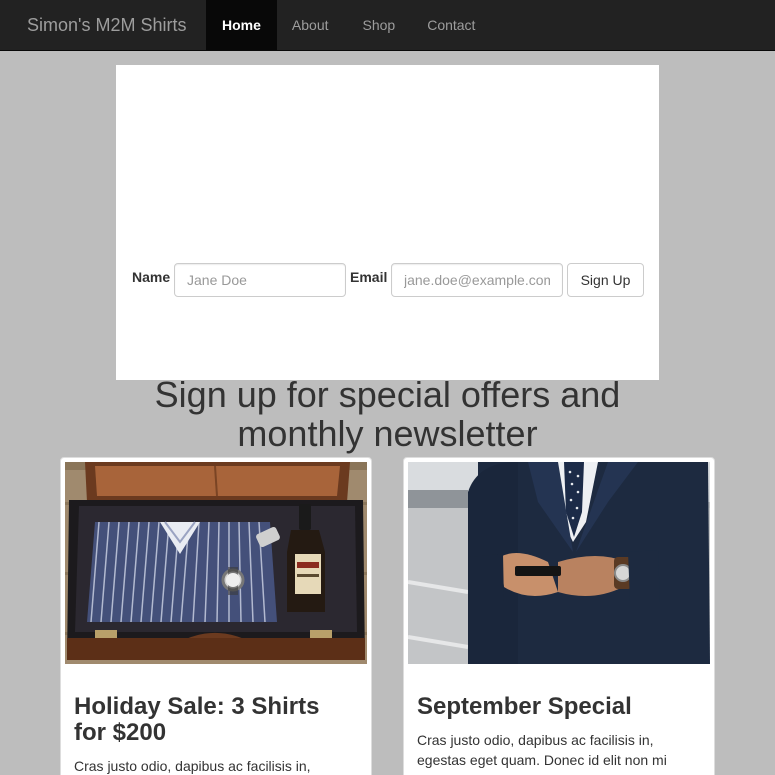  Describe the element at coordinates (605, 280) in the screenshot. I see `sign-up-button: Sign Up` at that location.